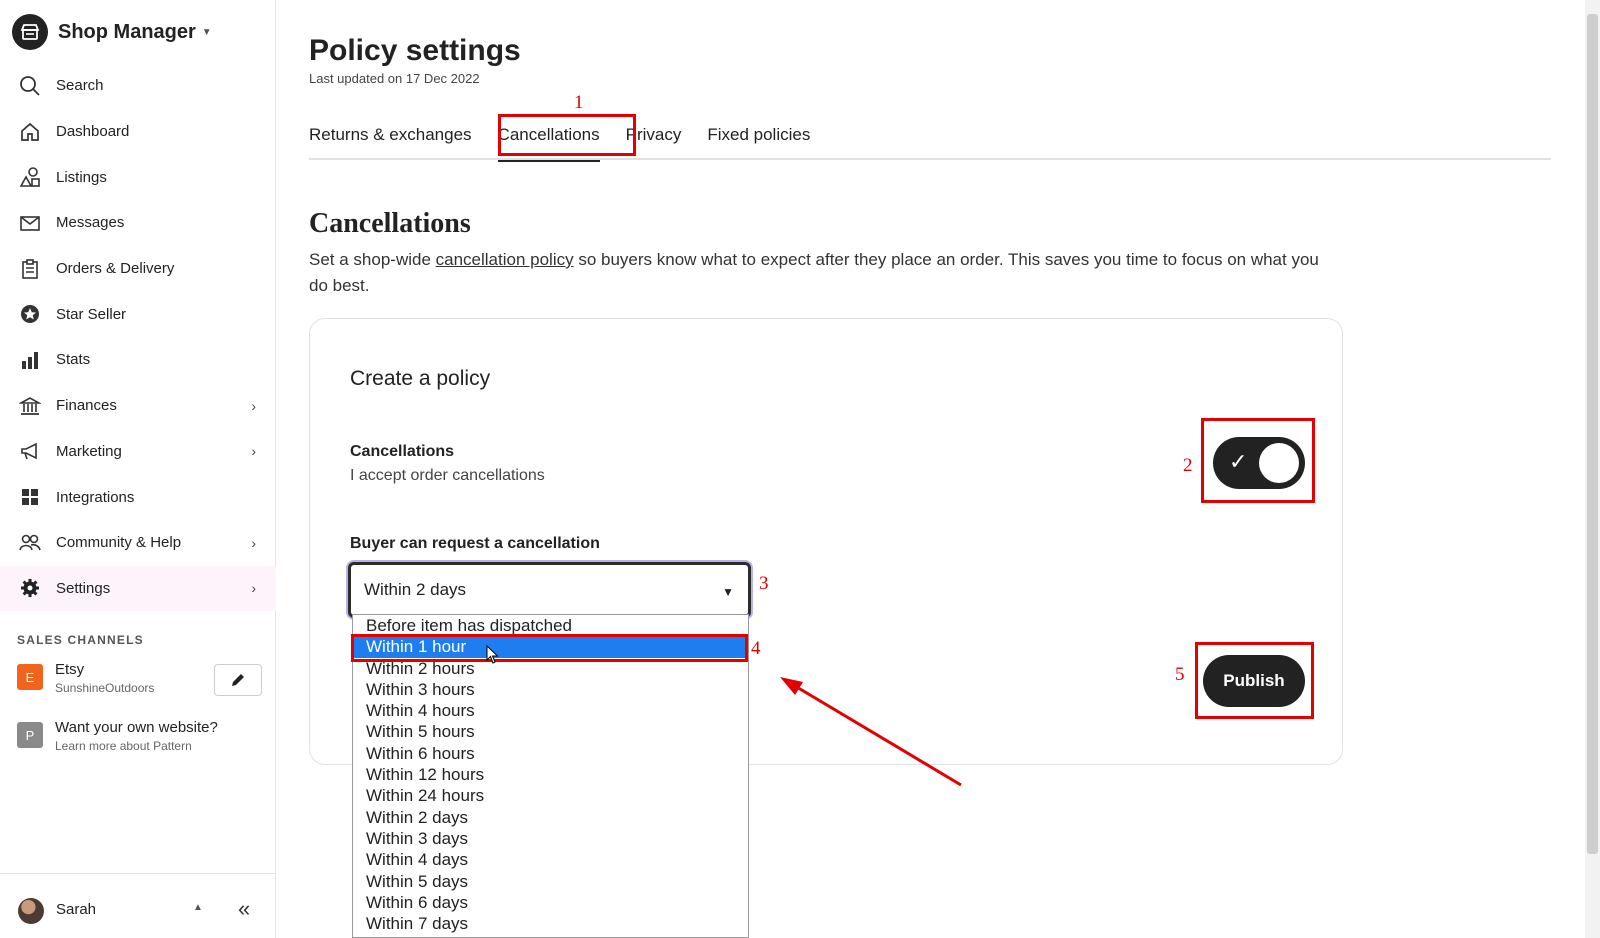 This screenshot has height=938, width=1600. What do you see at coordinates (550, 795) in the screenshot?
I see `dropdown-option: Within 24 hours` at bounding box center [550, 795].